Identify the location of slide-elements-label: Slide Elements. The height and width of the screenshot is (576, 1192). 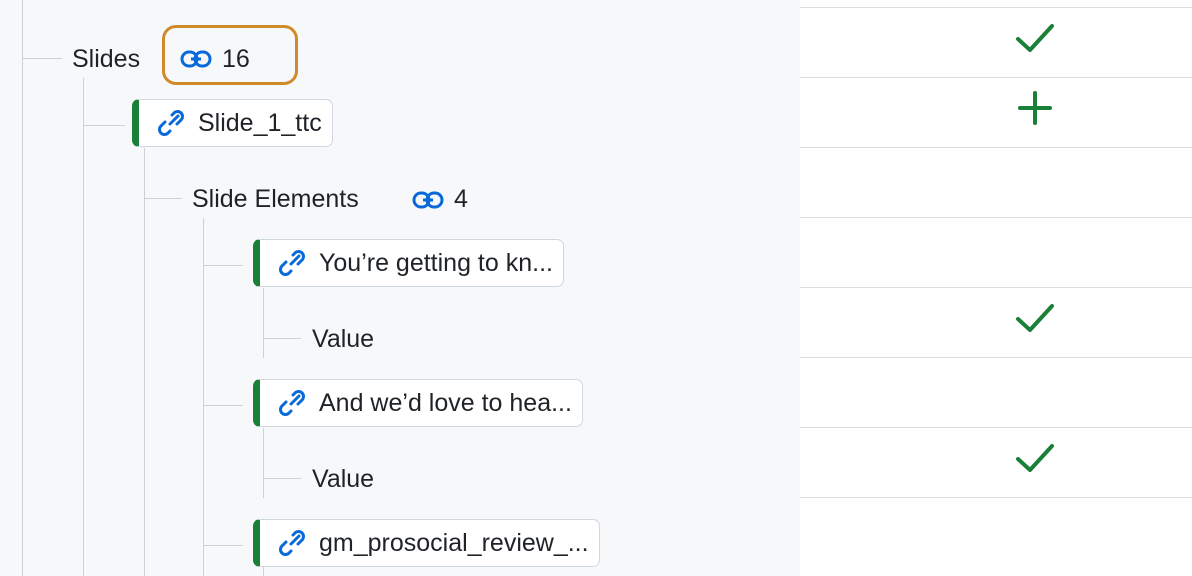
(275, 199).